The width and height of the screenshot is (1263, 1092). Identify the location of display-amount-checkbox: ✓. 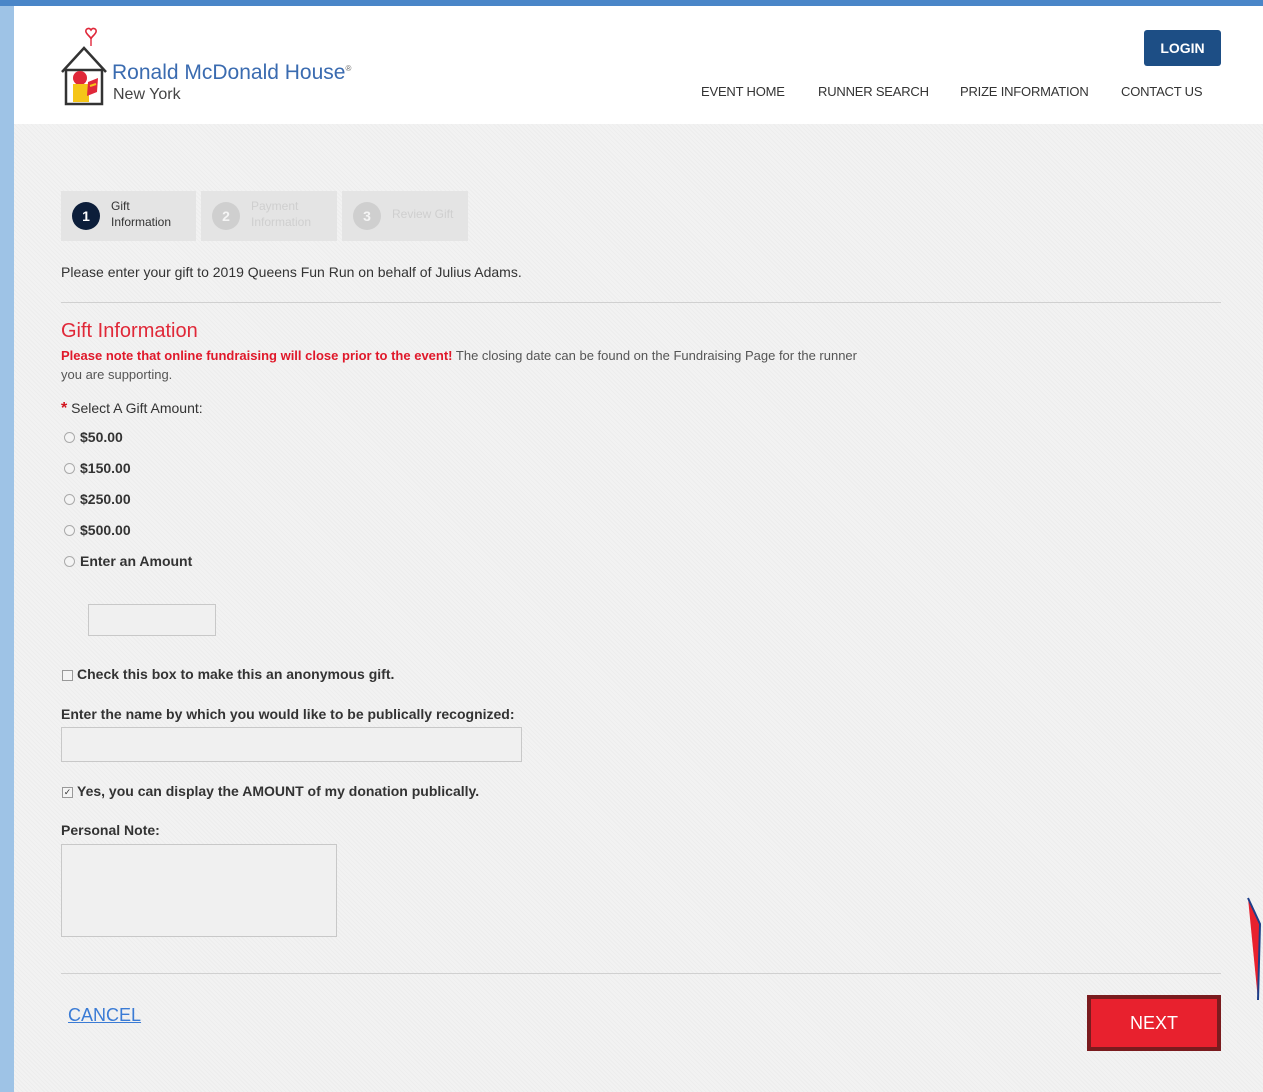
(67, 792).